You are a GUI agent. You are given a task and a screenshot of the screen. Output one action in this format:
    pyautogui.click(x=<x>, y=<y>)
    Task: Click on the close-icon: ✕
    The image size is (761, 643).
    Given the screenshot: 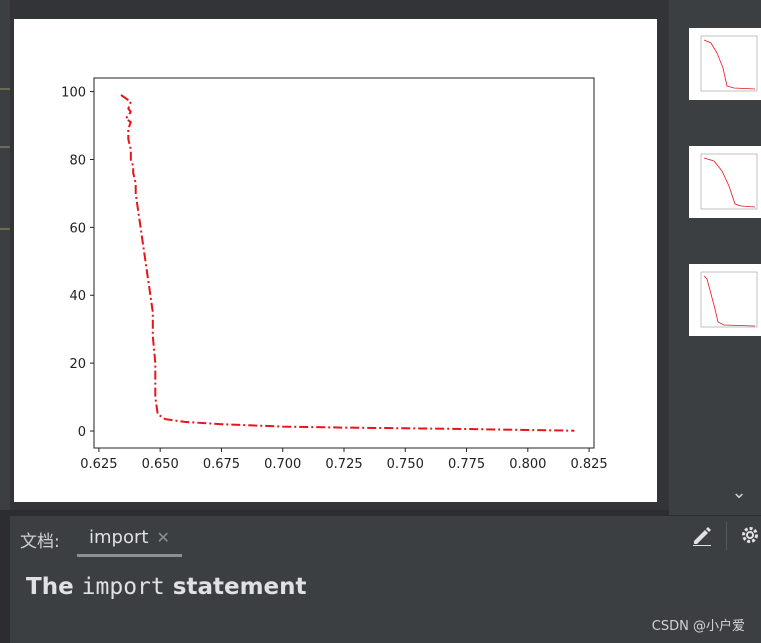 What is the action you would take?
    pyautogui.click(x=162, y=537)
    